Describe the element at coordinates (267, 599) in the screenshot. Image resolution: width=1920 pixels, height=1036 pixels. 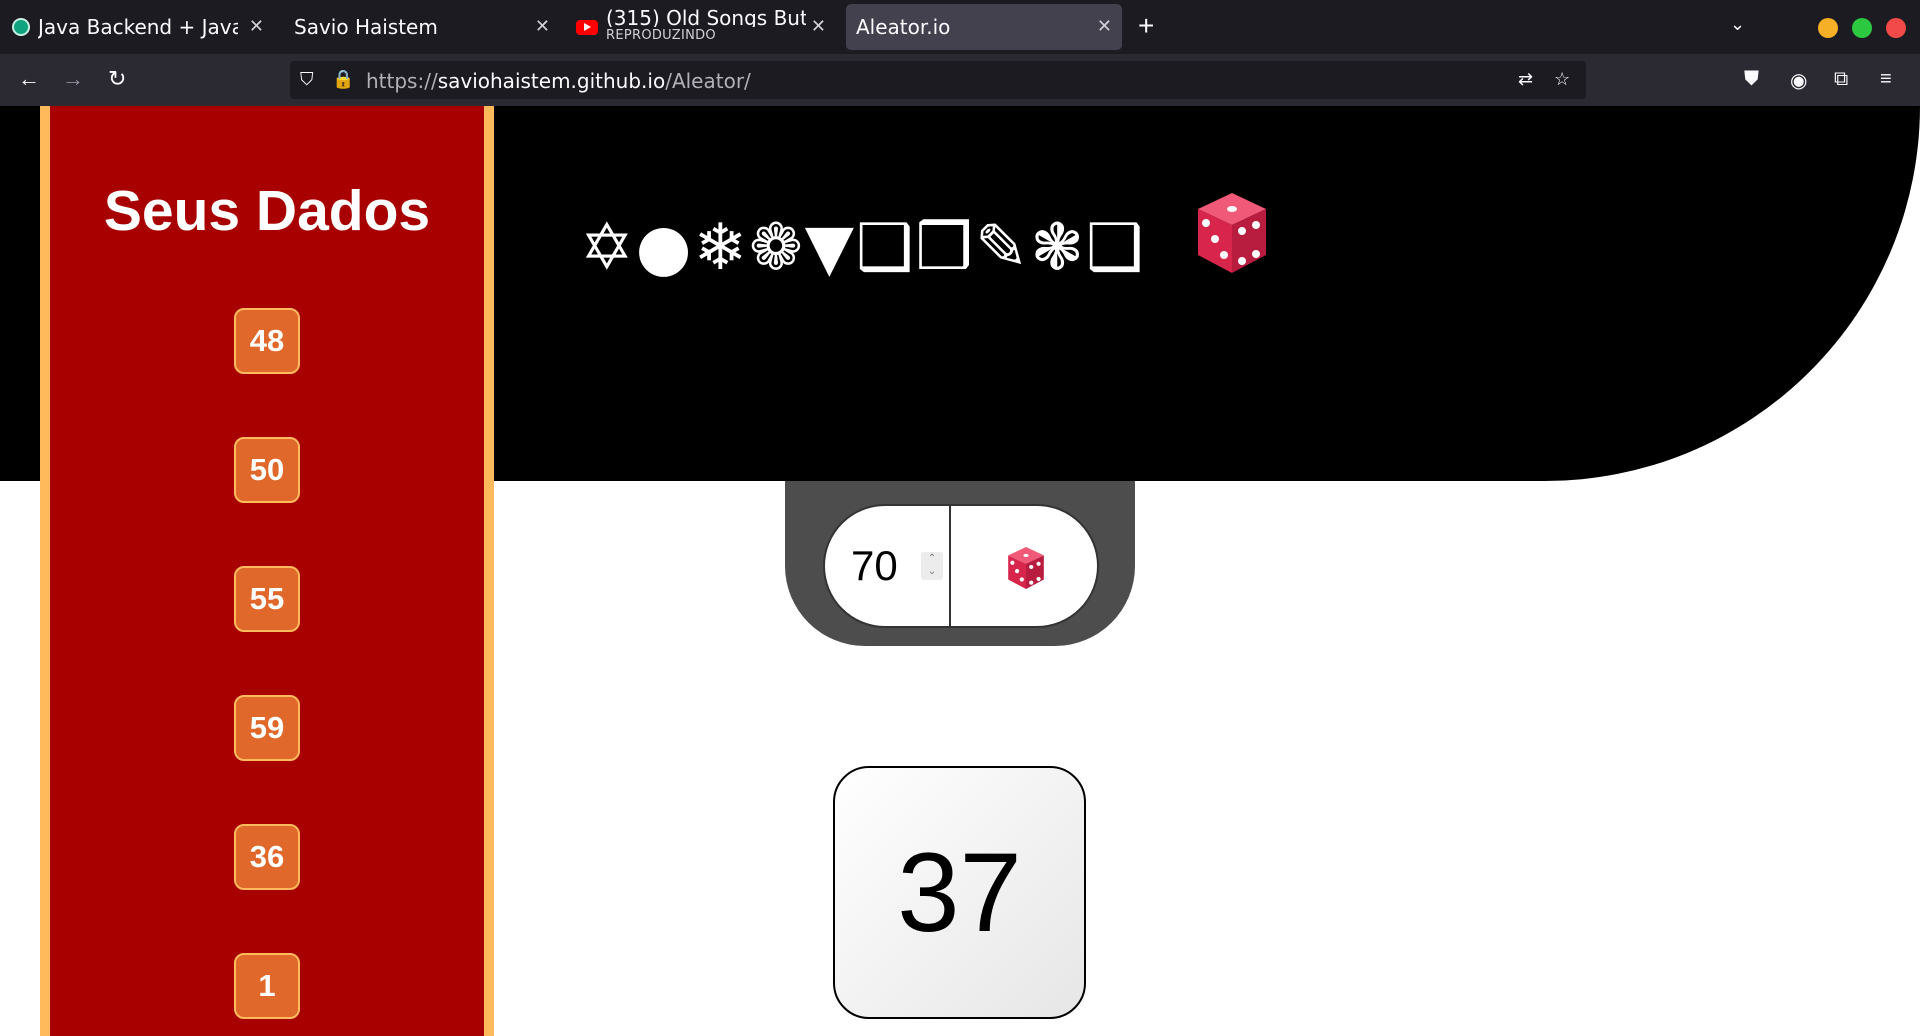
I see `result-badge: 55` at that location.